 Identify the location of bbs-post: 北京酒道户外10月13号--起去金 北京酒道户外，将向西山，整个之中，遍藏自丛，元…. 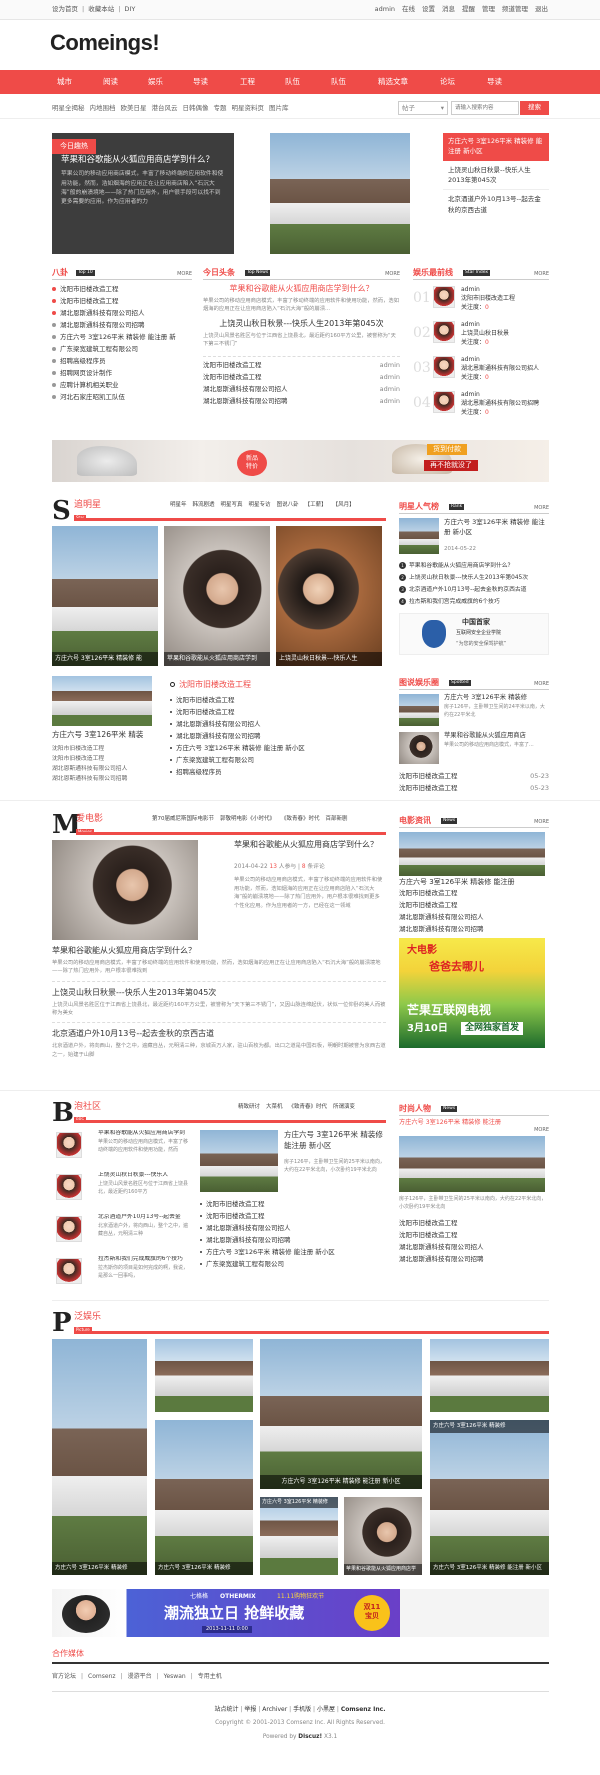
(122, 1235).